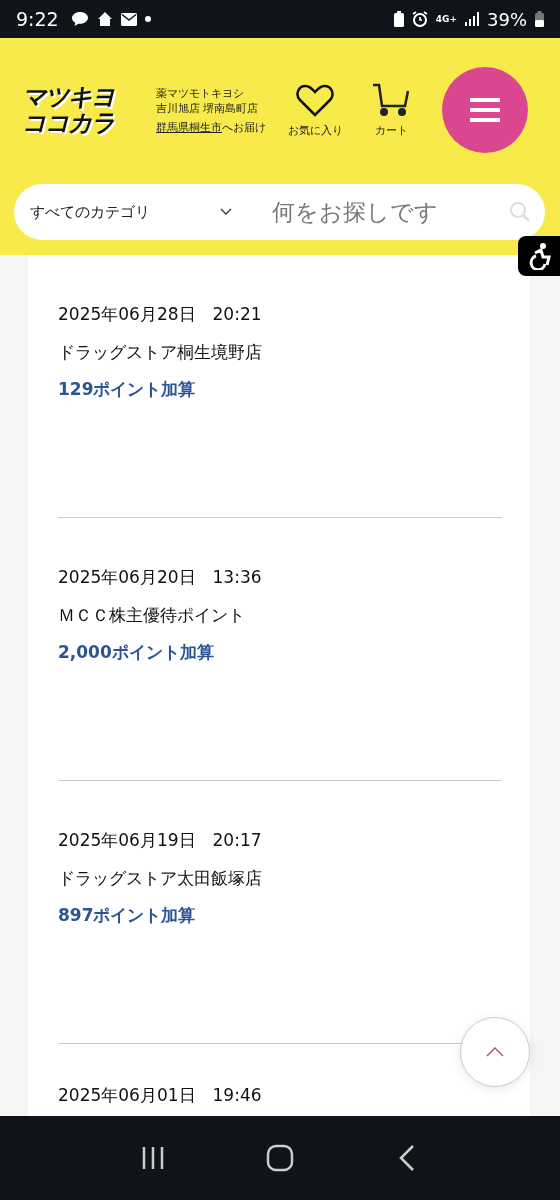  Describe the element at coordinates (472, 19) in the screenshot. I see `signal-icon` at that location.